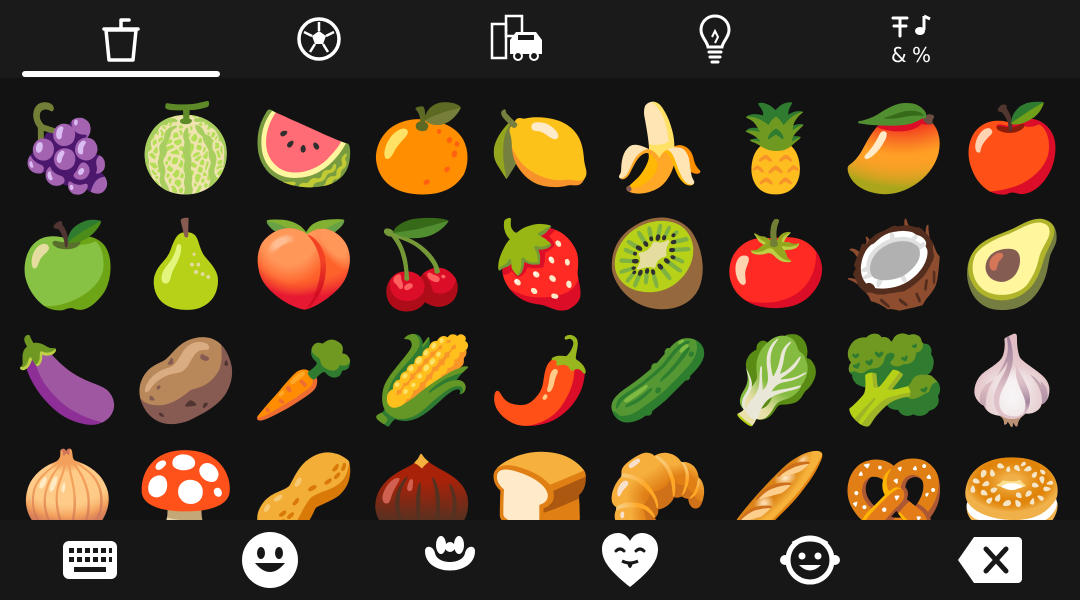 The width and height of the screenshot is (1080, 600). I want to click on emoji-cell: 🥔, so click(186, 380).